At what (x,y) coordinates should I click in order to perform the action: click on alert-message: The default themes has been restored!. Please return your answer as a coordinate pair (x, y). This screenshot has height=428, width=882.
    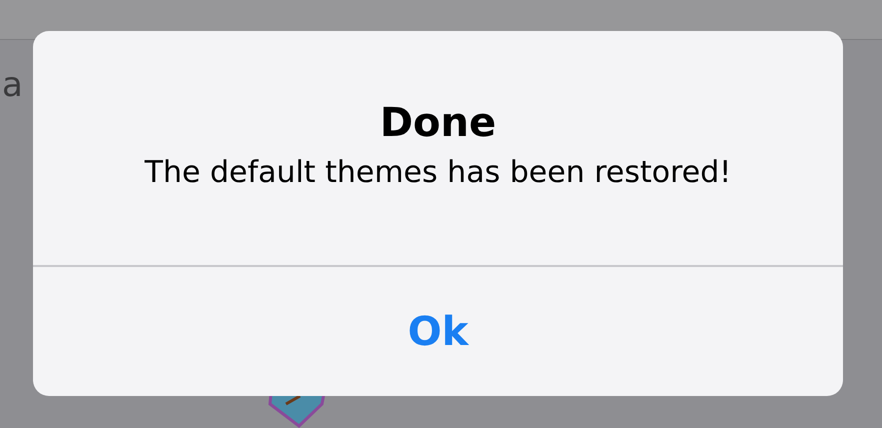
    Looking at the image, I should click on (438, 173).